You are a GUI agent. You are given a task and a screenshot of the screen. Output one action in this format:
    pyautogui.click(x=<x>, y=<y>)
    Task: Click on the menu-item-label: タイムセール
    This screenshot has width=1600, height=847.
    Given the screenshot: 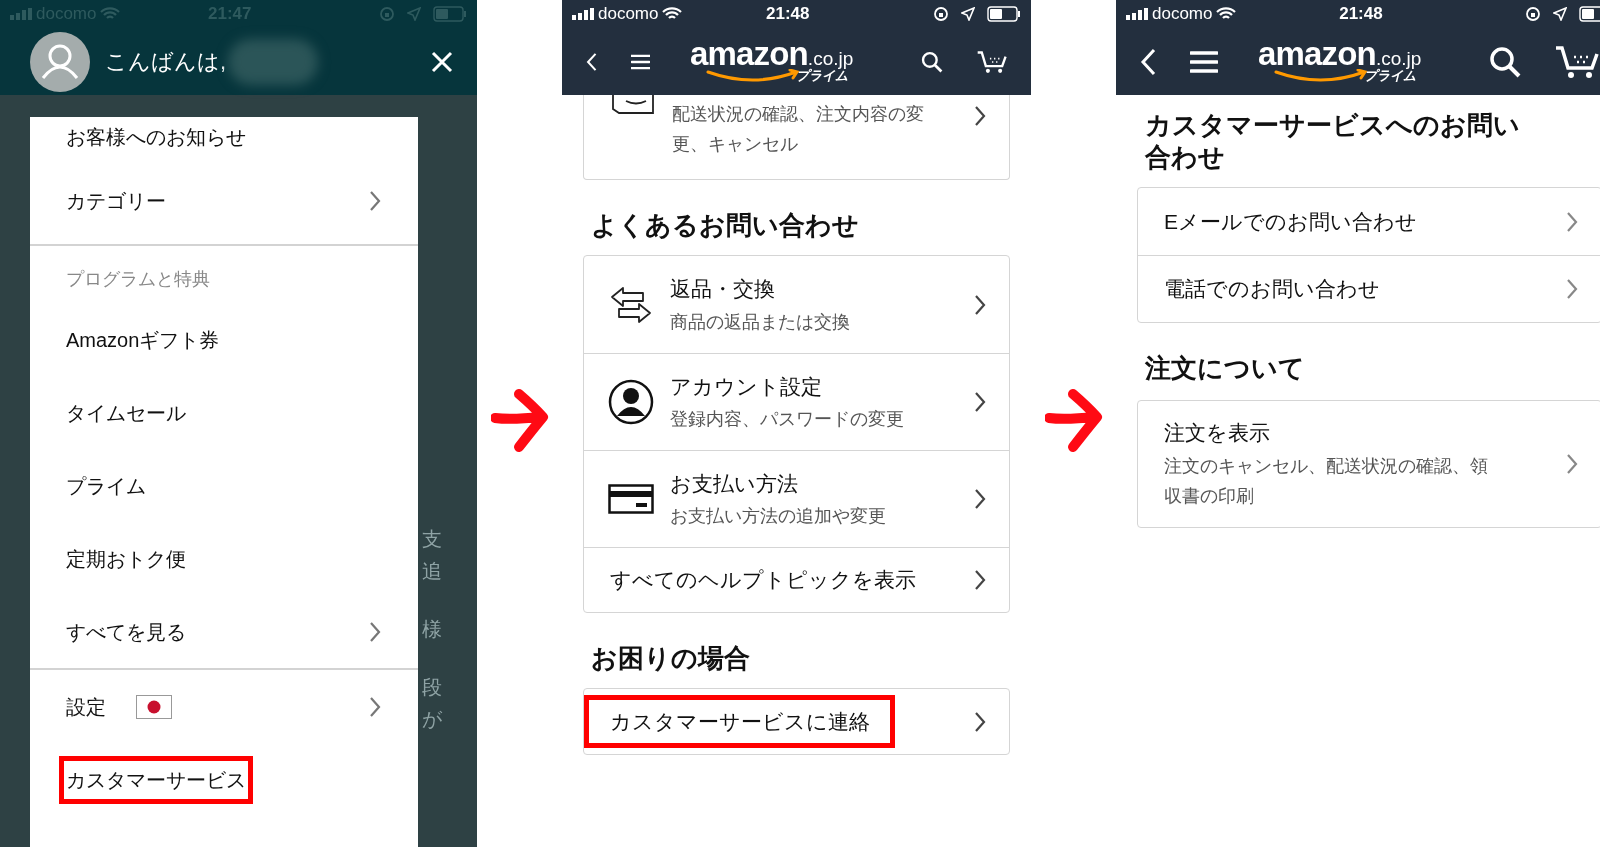 What is the action you would take?
    pyautogui.click(x=126, y=413)
    